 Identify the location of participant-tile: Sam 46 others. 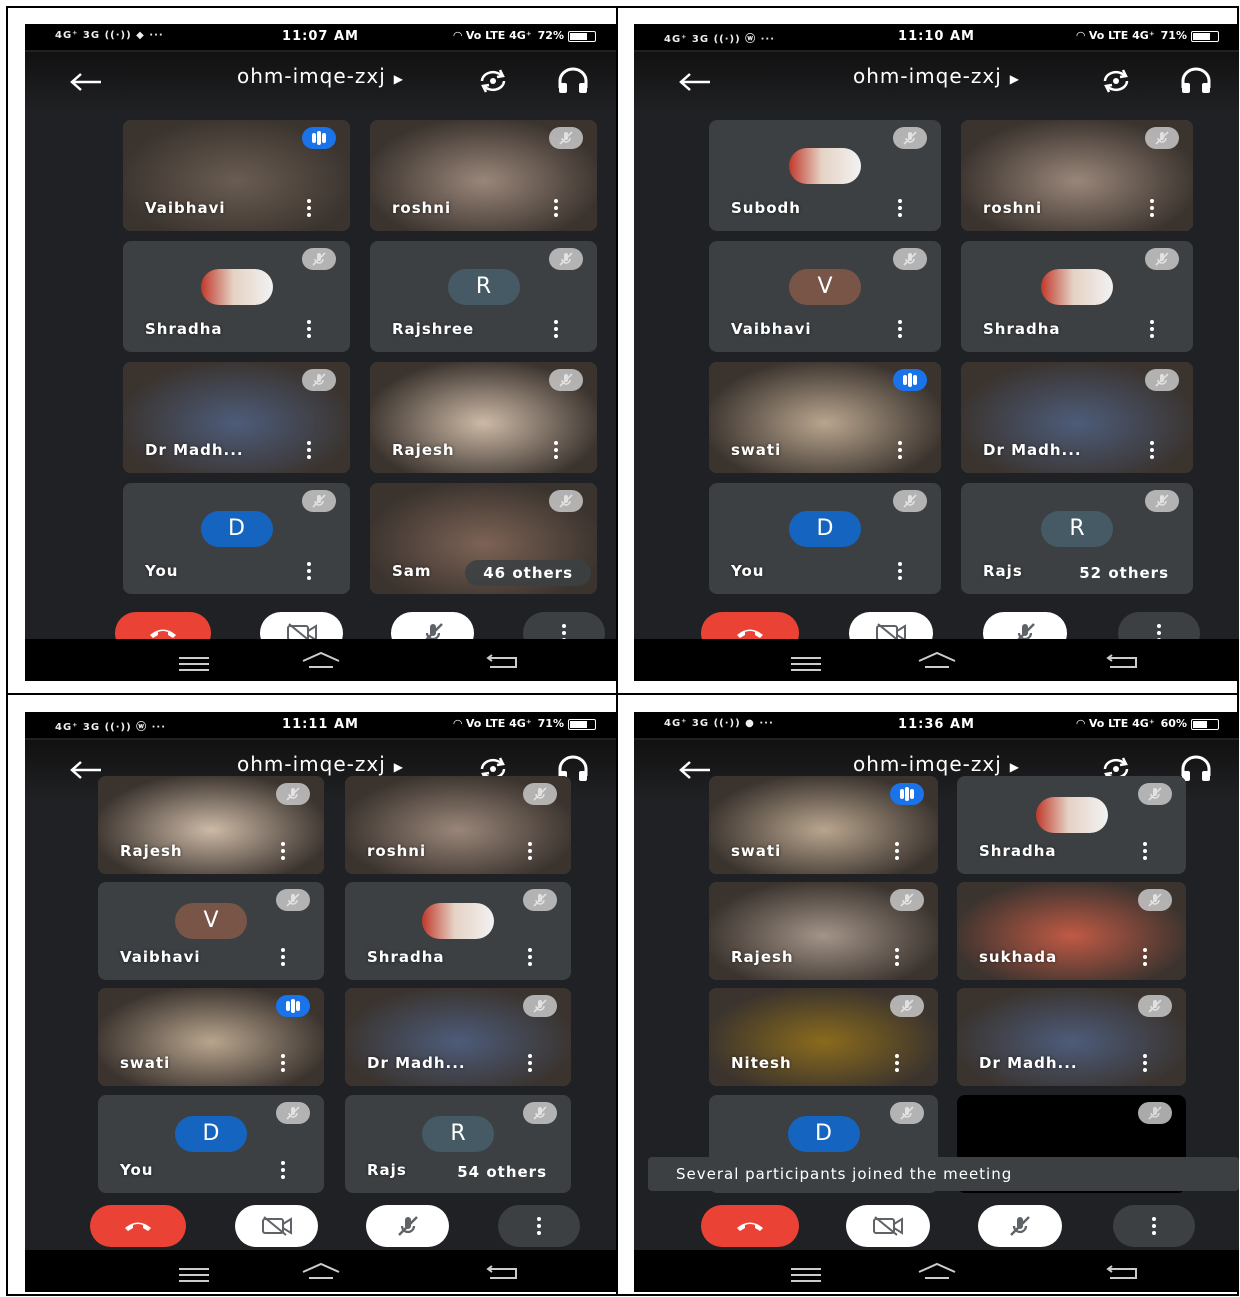
(483, 538).